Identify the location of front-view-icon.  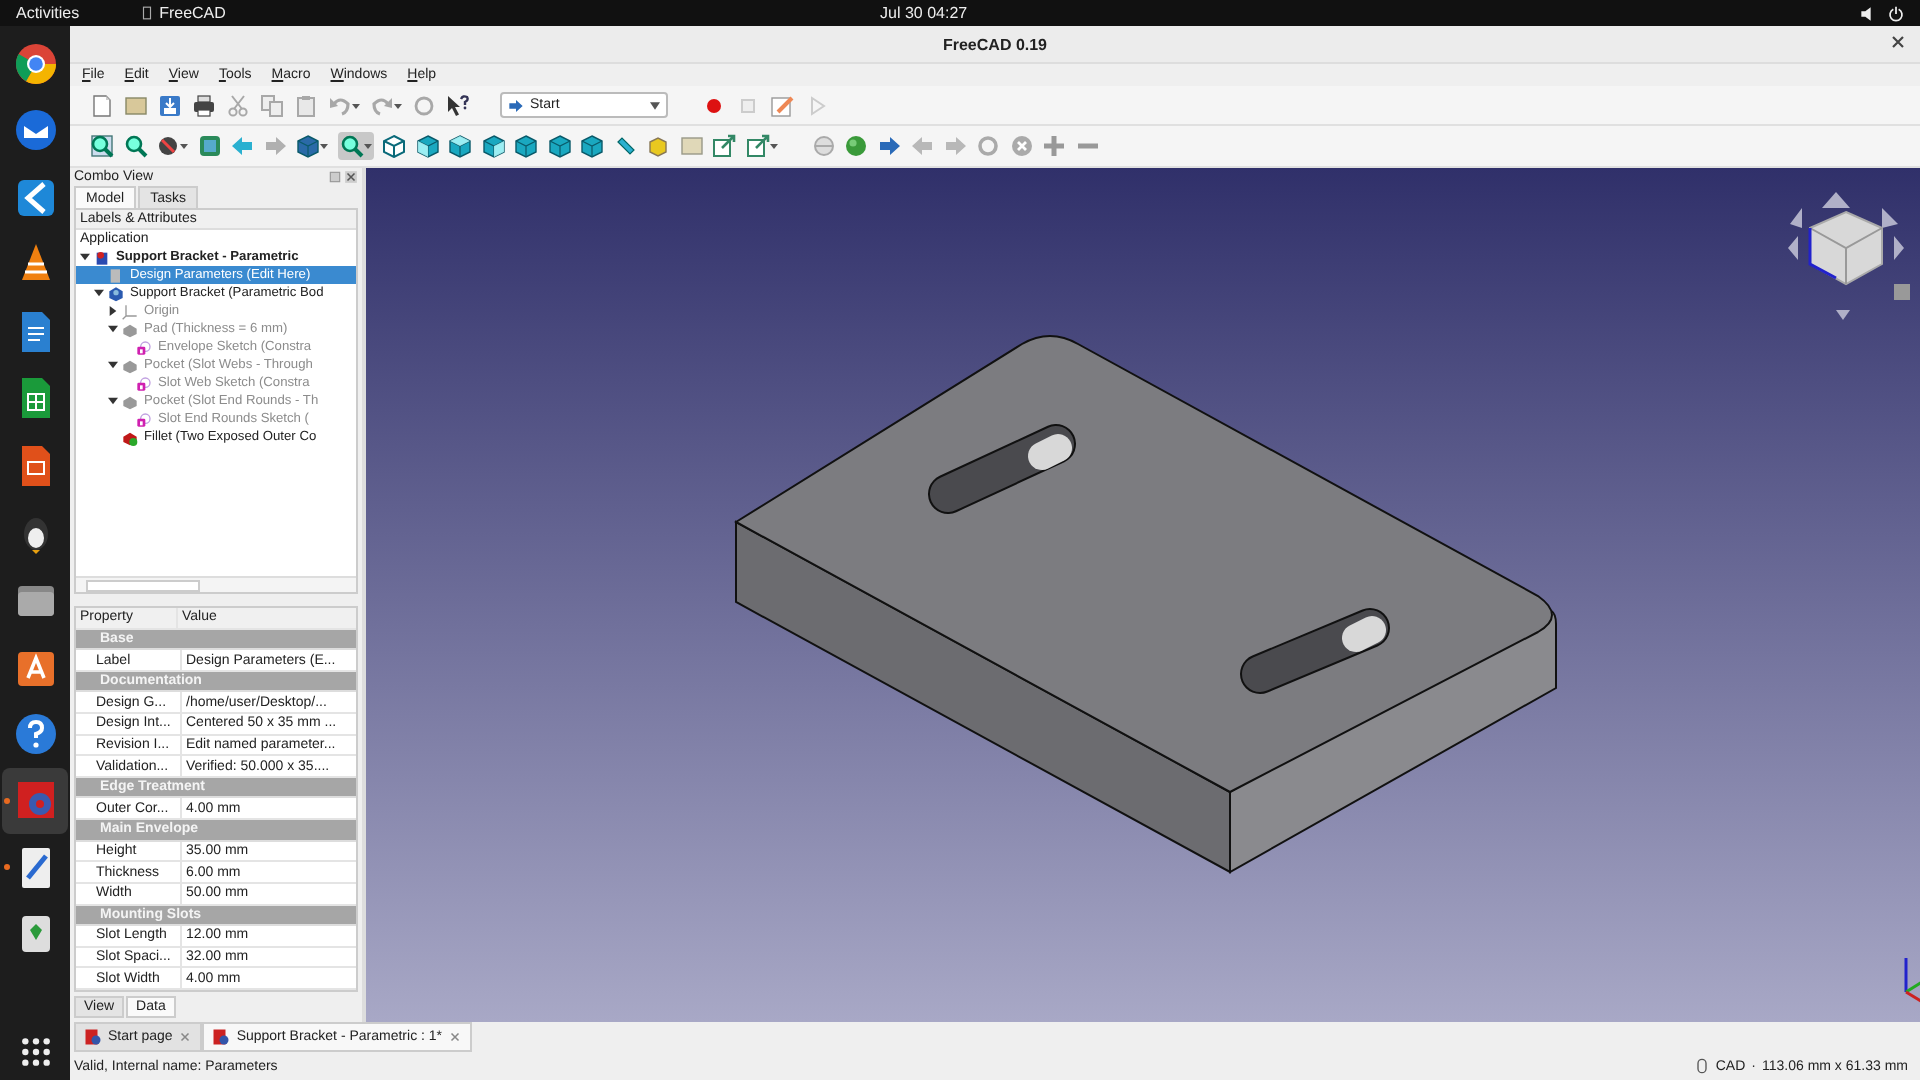
(427, 146).